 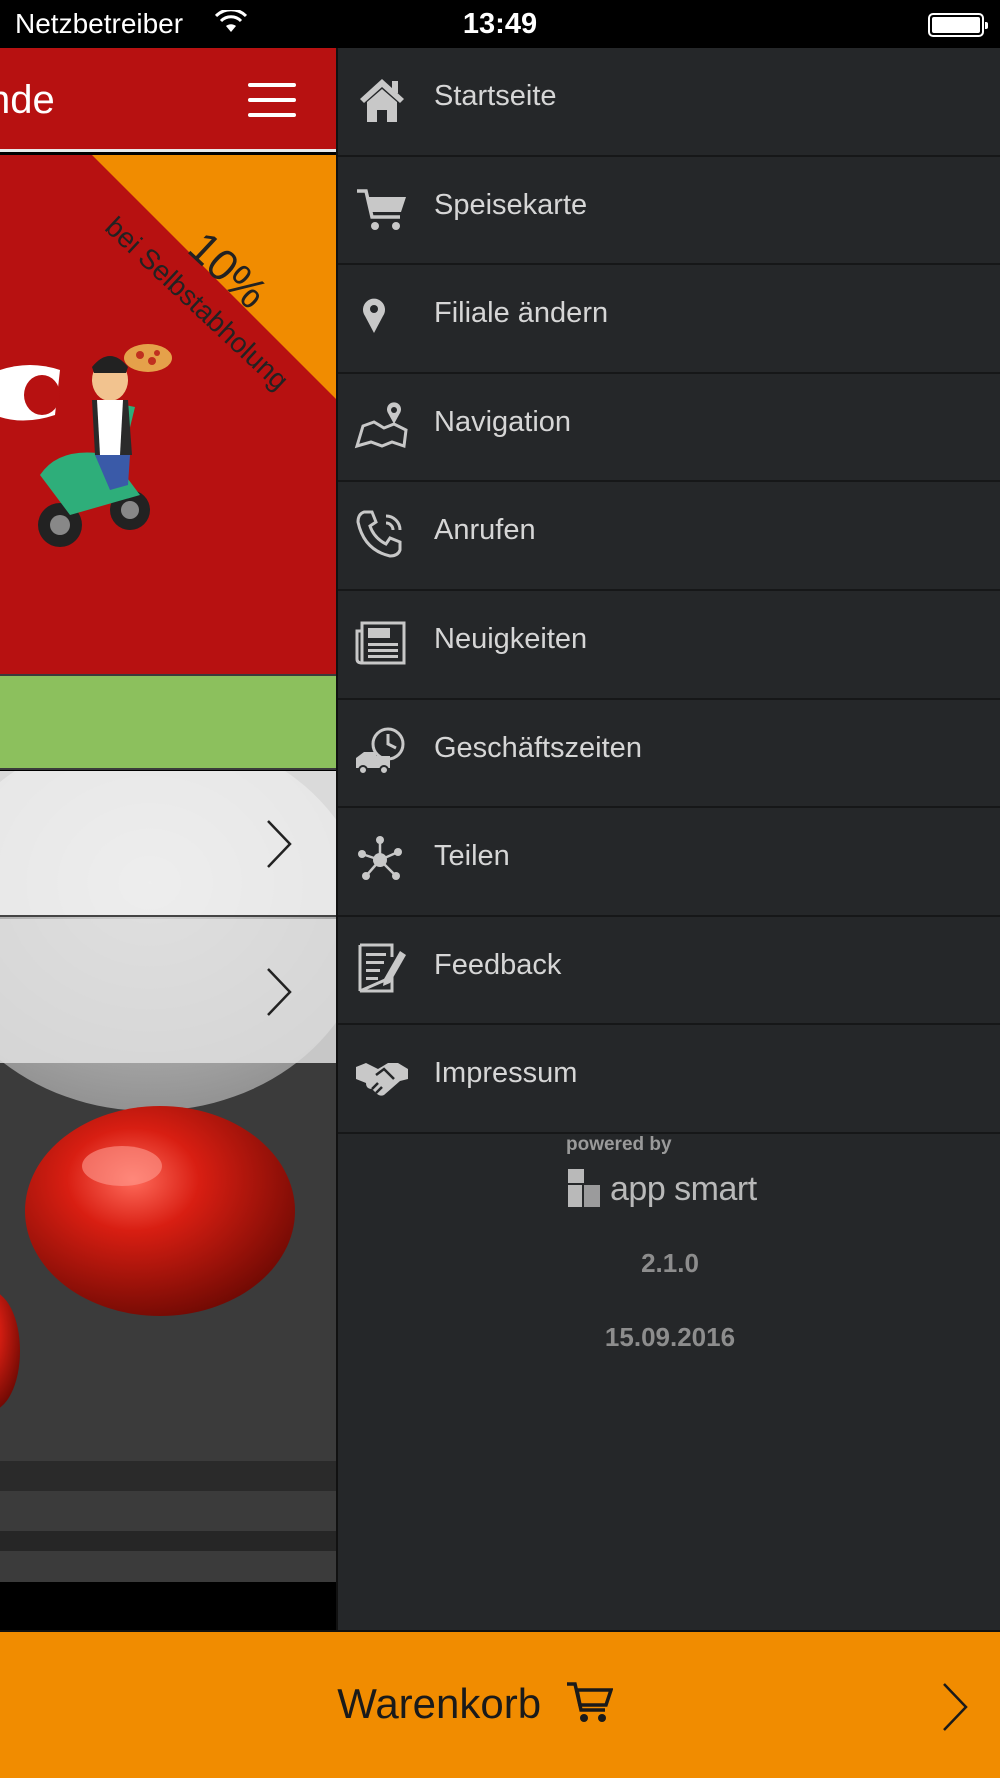 I want to click on delivery-clock-icon, so click(x=380, y=751).